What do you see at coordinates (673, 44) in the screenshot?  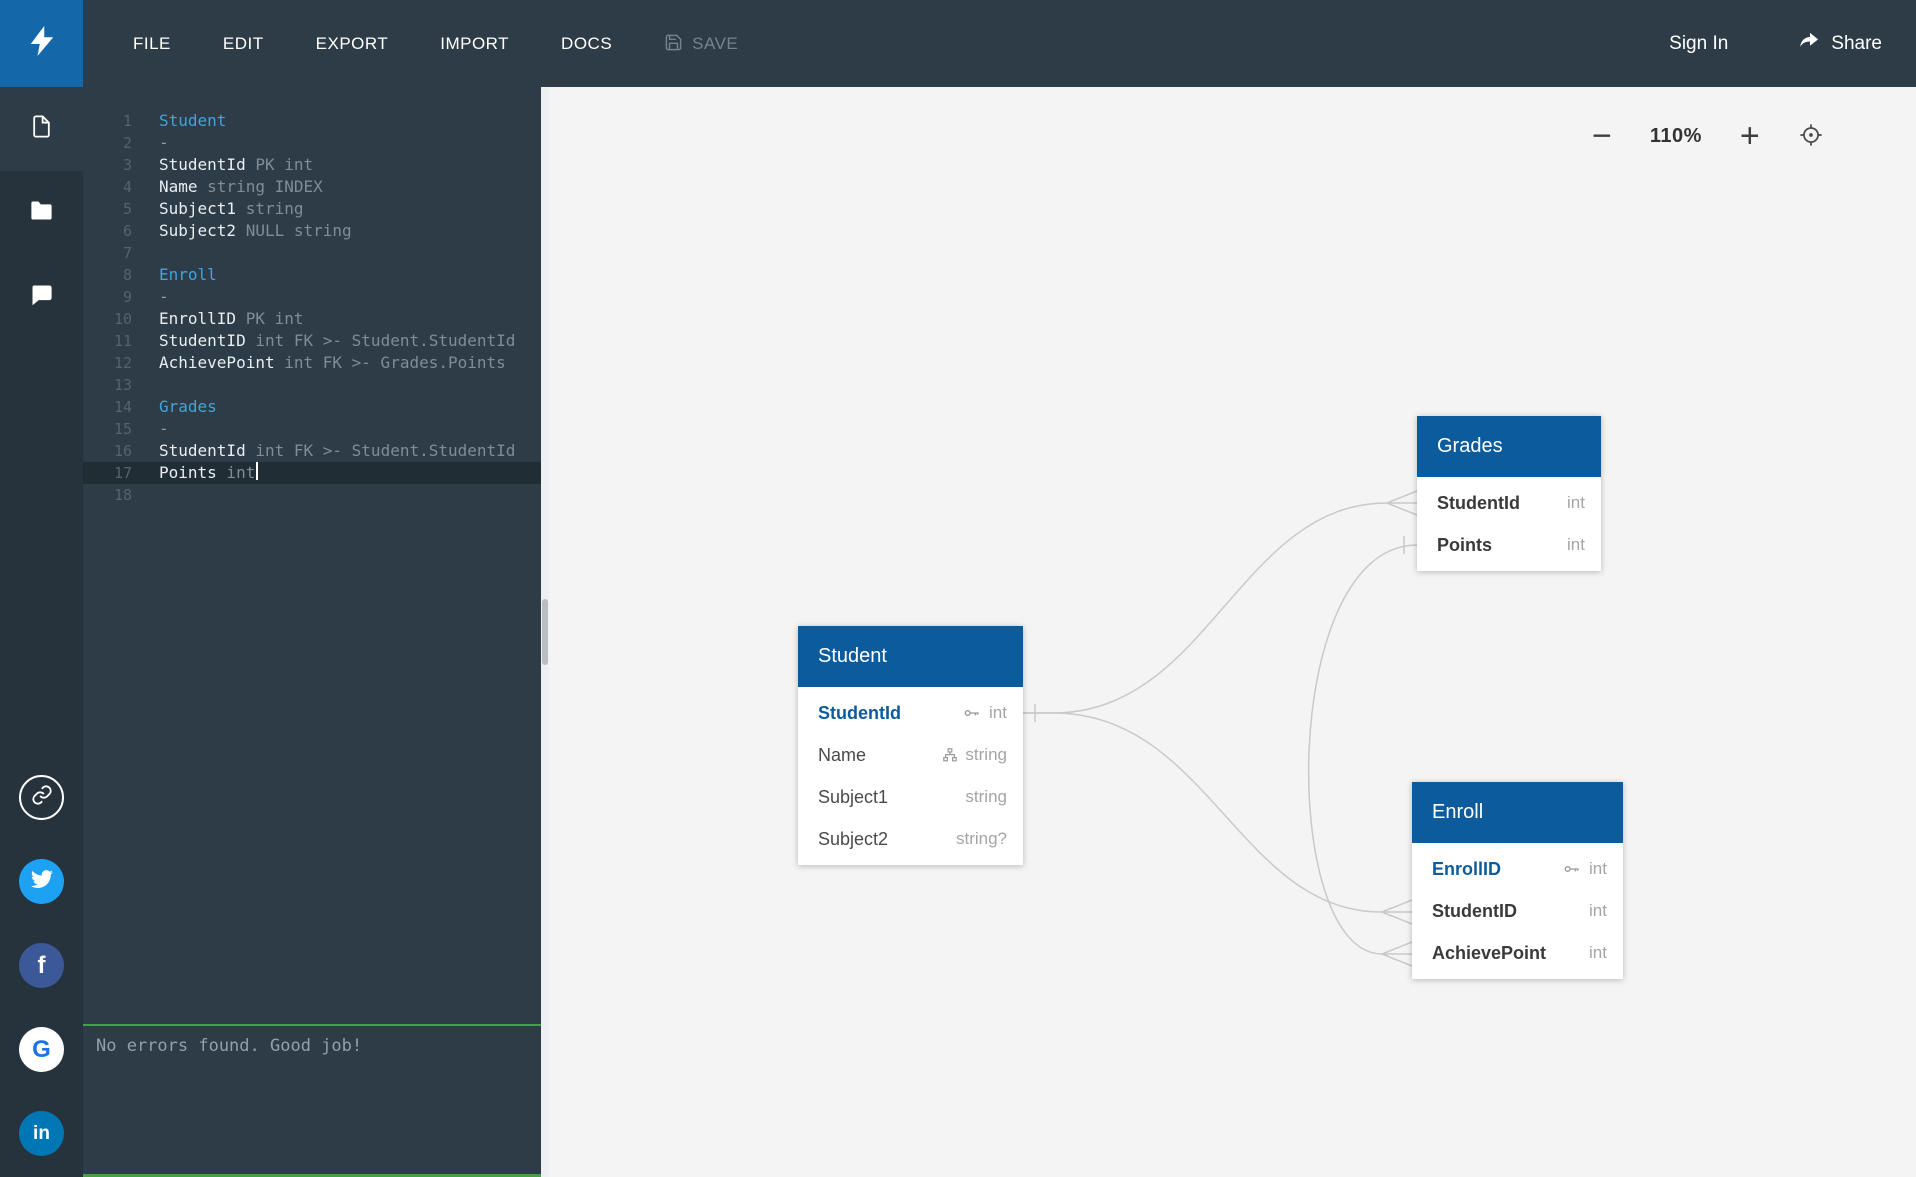 I see `save-icon` at bounding box center [673, 44].